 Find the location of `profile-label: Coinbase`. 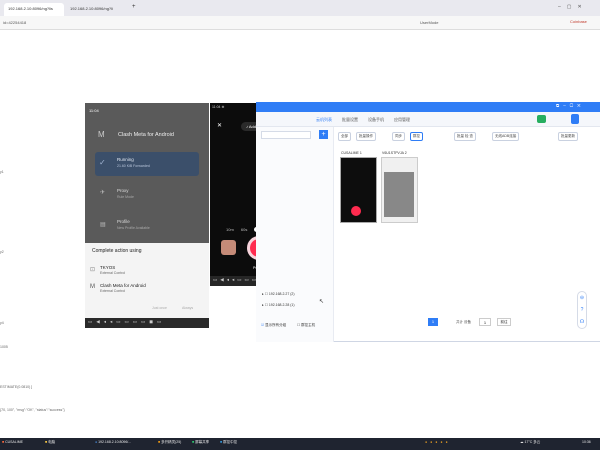

profile-label: Coinbase is located at coordinates (584, 23).